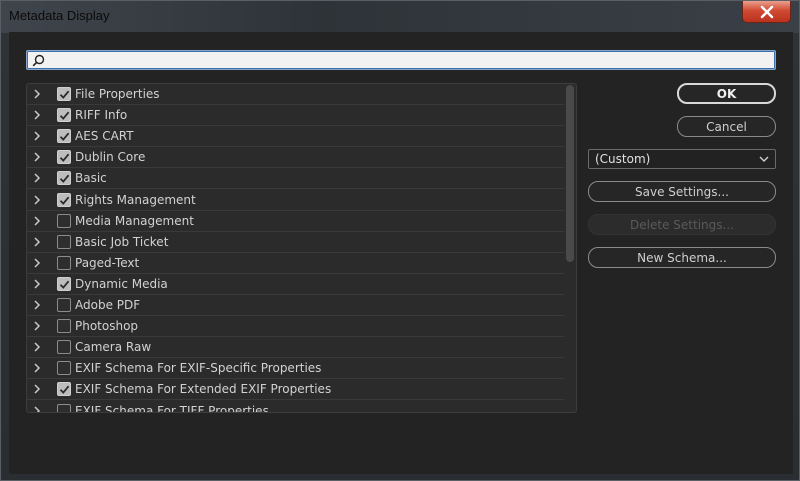 The height and width of the screenshot is (481, 800). What do you see at coordinates (295, 263) in the screenshot?
I see `list-item: Paged-Text` at bounding box center [295, 263].